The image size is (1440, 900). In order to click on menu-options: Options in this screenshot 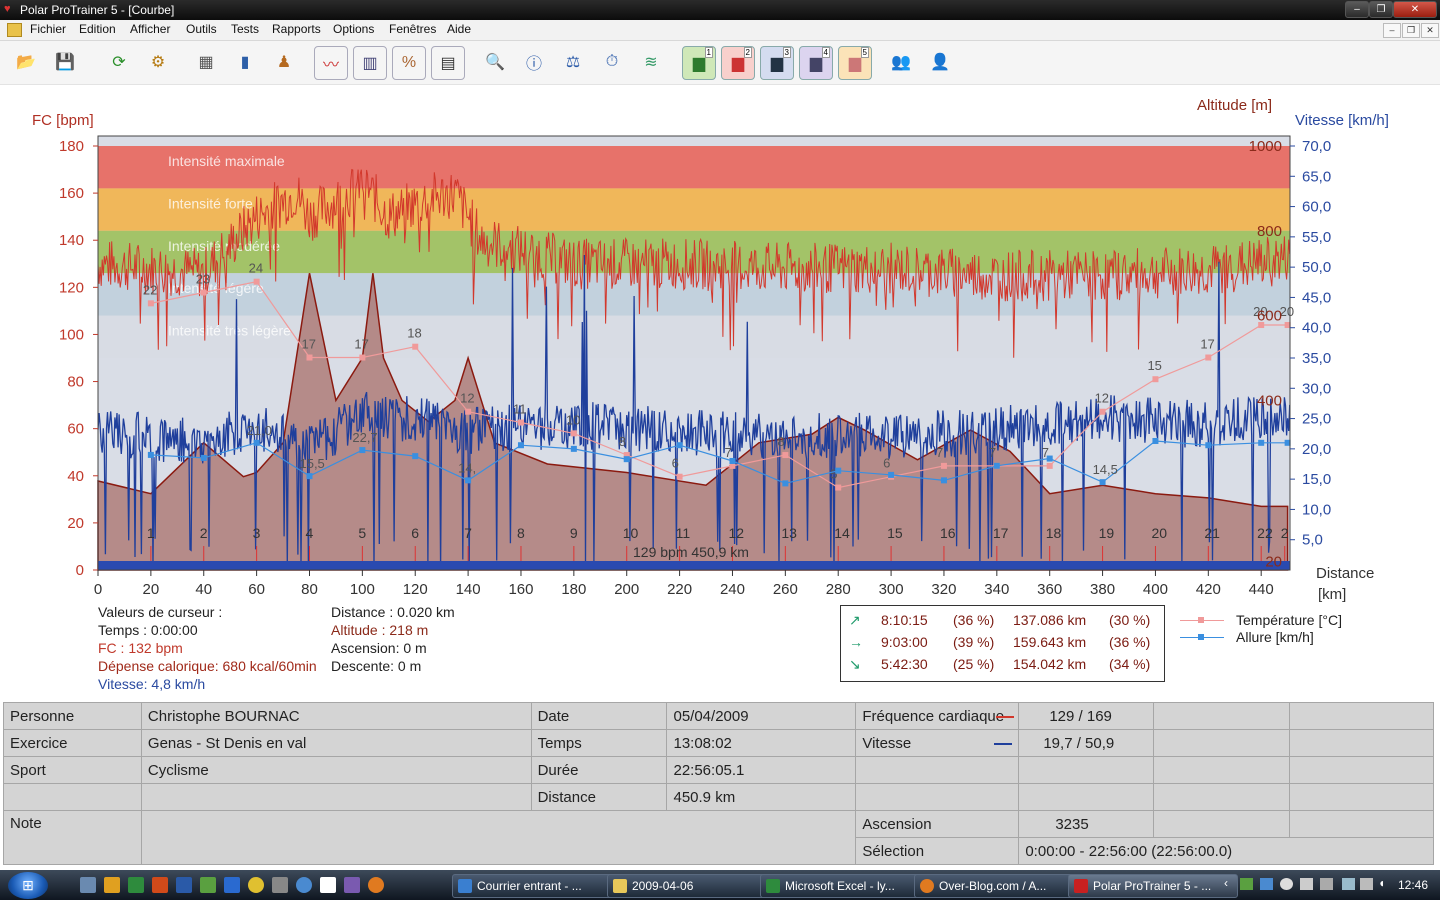, I will do `click(353, 29)`.